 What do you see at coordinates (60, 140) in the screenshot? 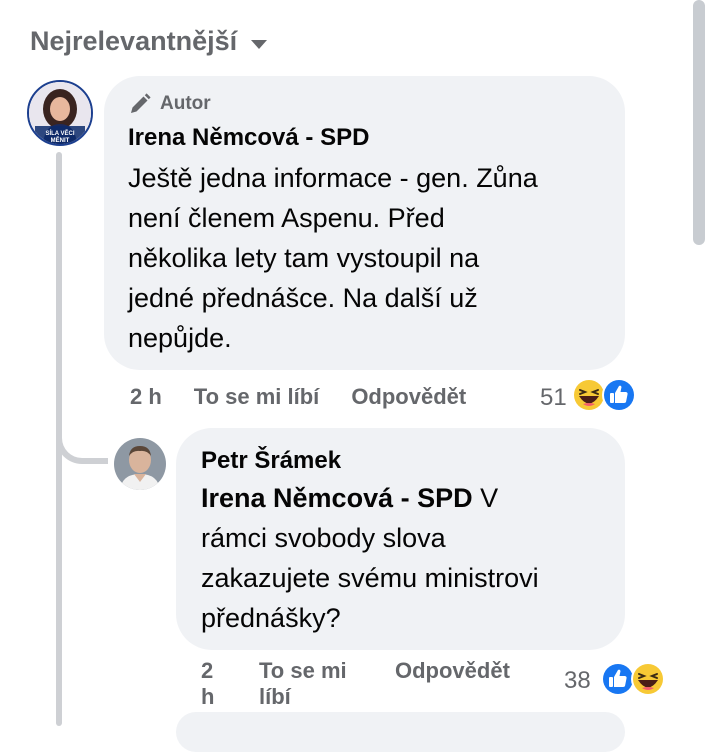
I see `avatar-text-line2: MĚNIT` at bounding box center [60, 140].